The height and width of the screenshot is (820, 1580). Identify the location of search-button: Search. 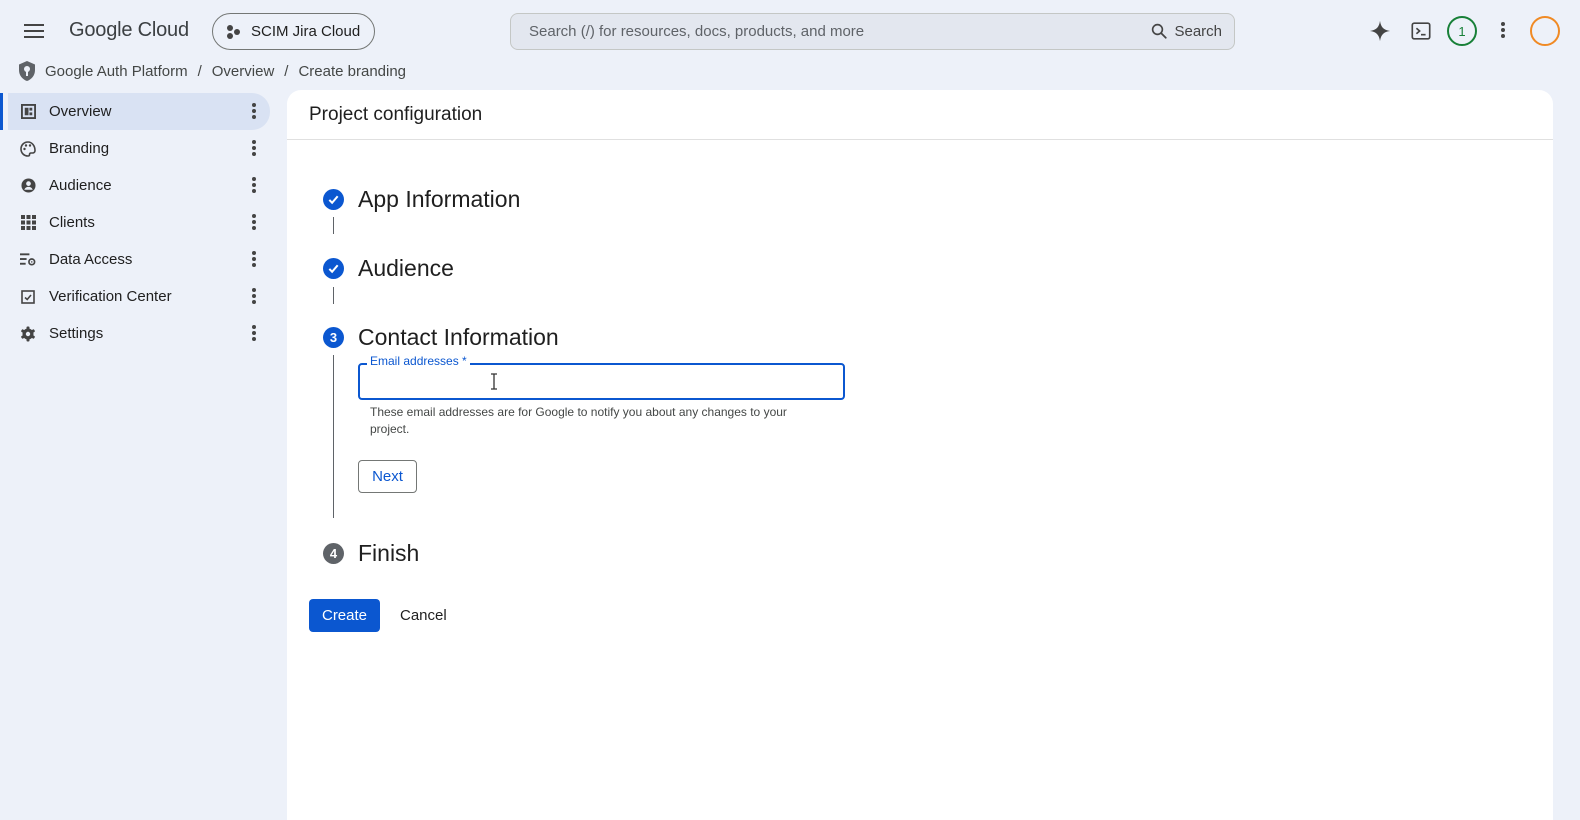
(1186, 31).